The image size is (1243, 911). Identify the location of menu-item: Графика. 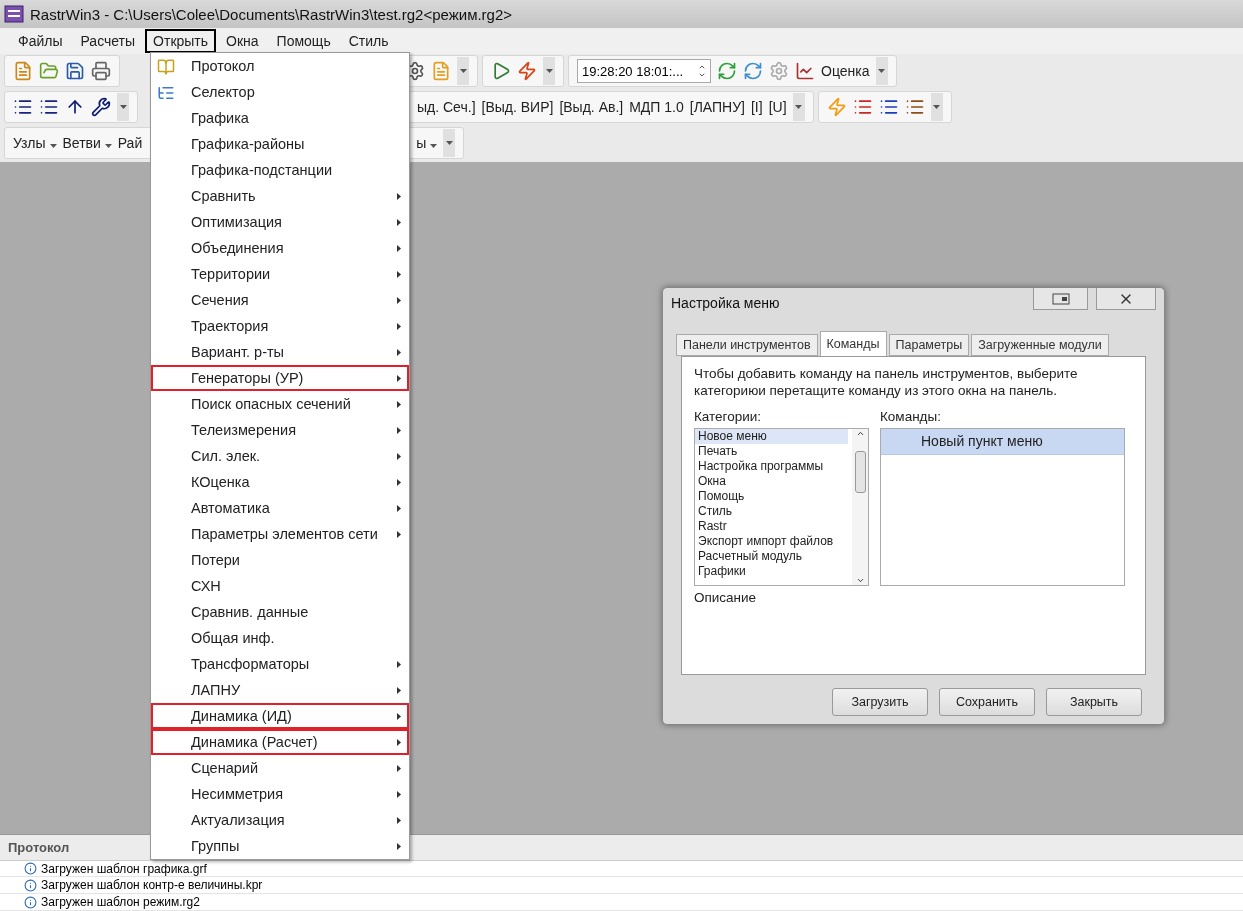
(280, 118).